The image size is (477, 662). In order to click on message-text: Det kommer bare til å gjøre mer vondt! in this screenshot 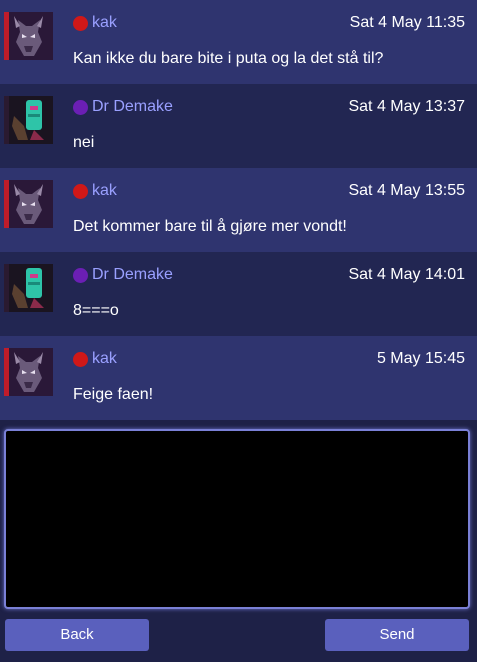, I will do `click(210, 226)`.